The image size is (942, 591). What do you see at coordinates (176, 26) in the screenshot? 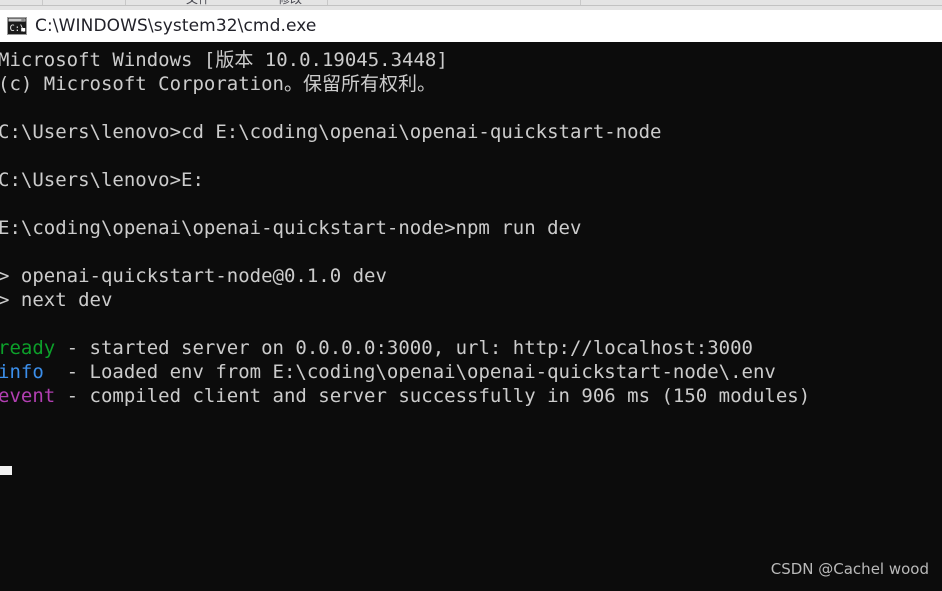
I see `window-title: C:\WINDOWS\system32\cmd.exe` at bounding box center [176, 26].